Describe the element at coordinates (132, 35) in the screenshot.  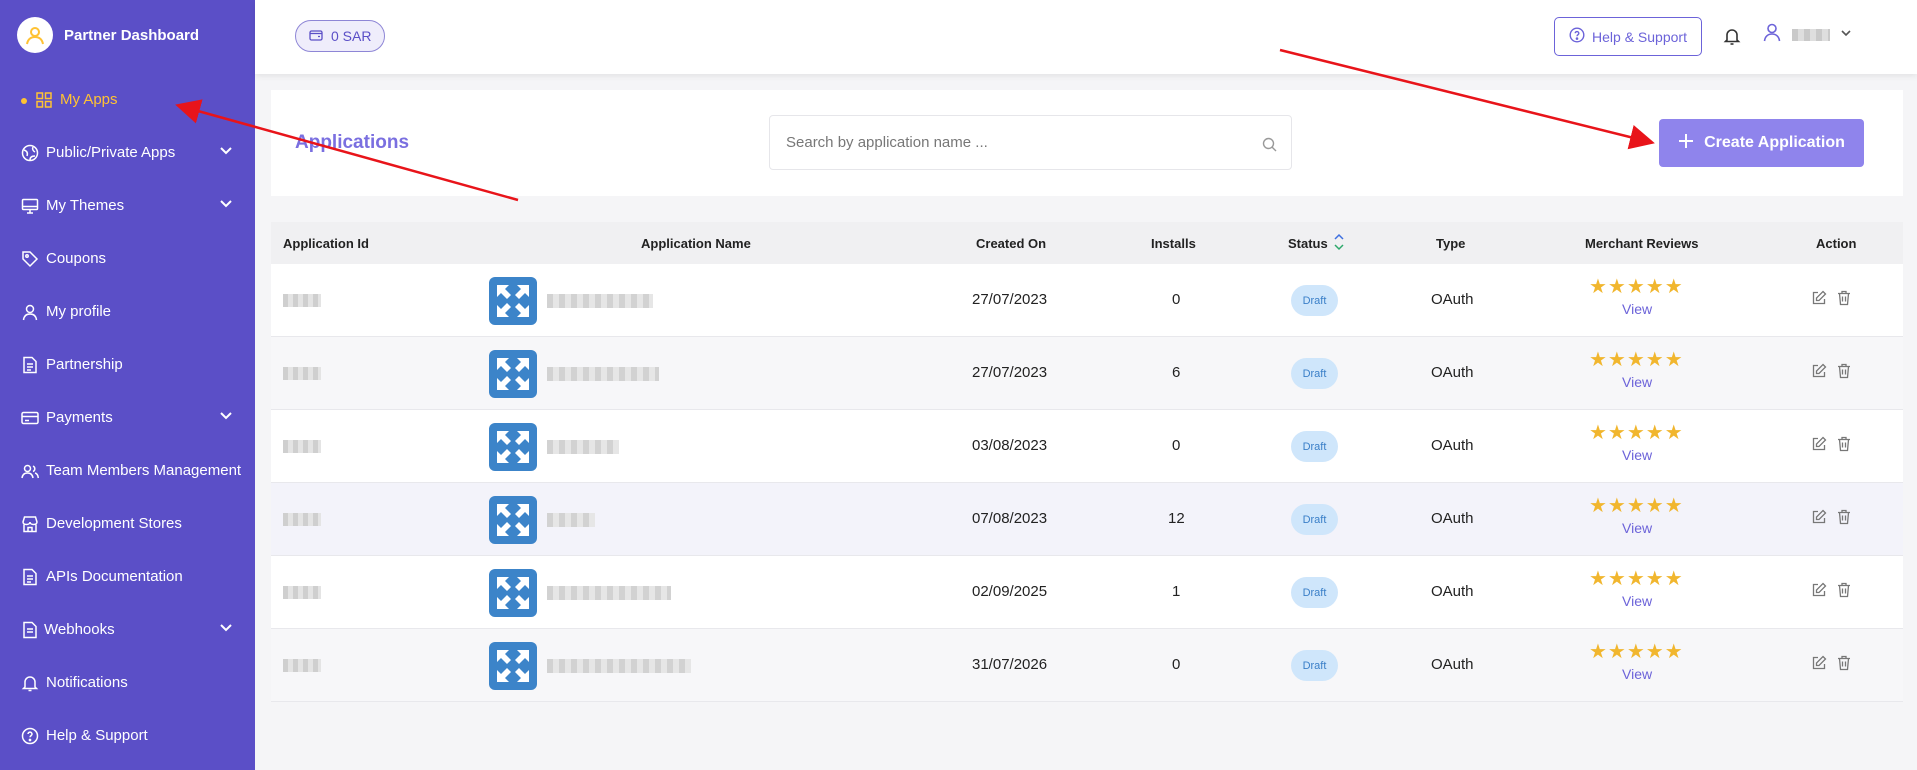
I see `brand-title: Partner Dashboard` at that location.